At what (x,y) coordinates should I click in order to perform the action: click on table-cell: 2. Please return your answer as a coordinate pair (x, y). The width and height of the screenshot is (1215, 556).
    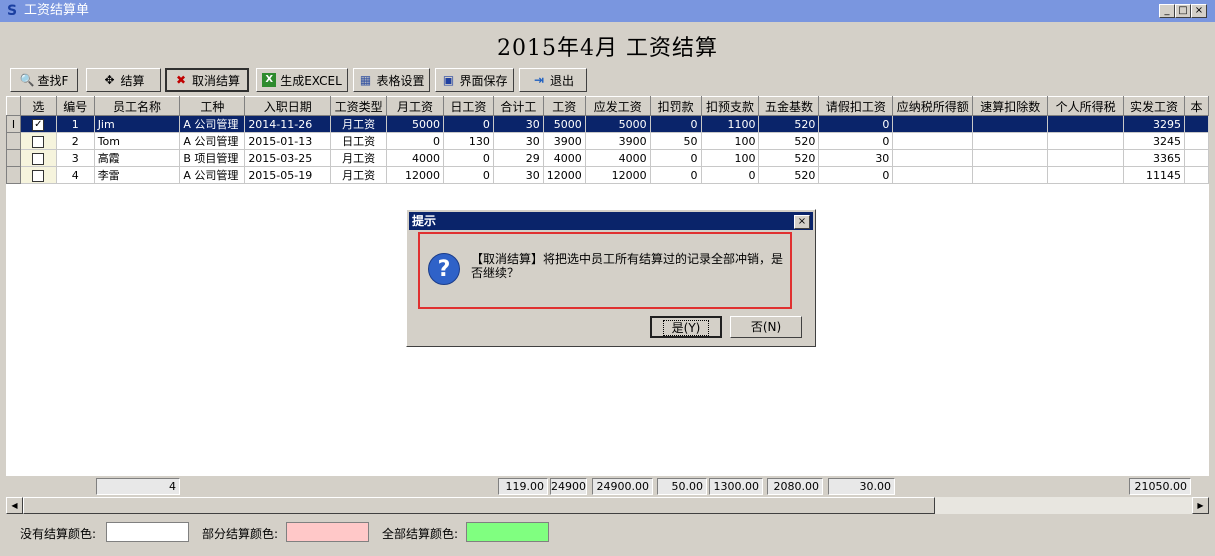
    Looking at the image, I should click on (75, 141).